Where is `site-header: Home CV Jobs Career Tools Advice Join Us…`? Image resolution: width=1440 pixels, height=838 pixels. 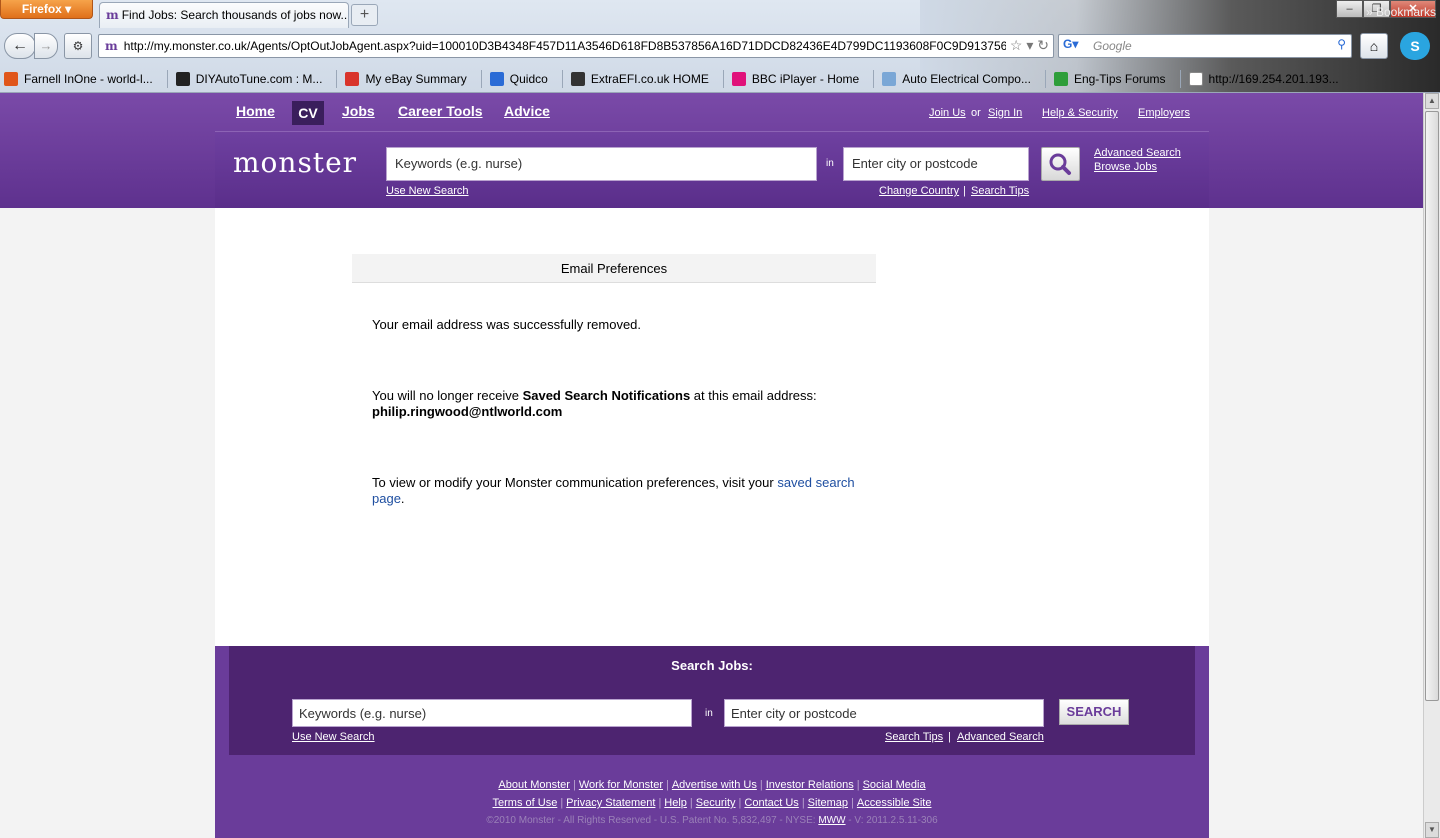
site-header: Home CV Jobs Career Tools Advice Join Us… is located at coordinates (711, 150).